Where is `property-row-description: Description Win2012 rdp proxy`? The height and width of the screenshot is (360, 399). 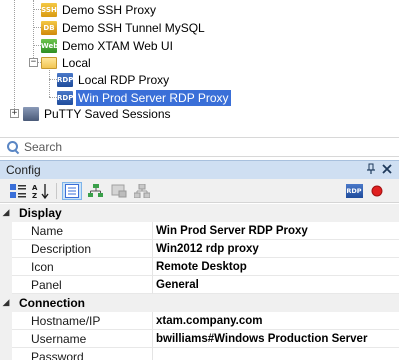 property-row-description: Description Win2012 rdp proxy is located at coordinates (199, 249).